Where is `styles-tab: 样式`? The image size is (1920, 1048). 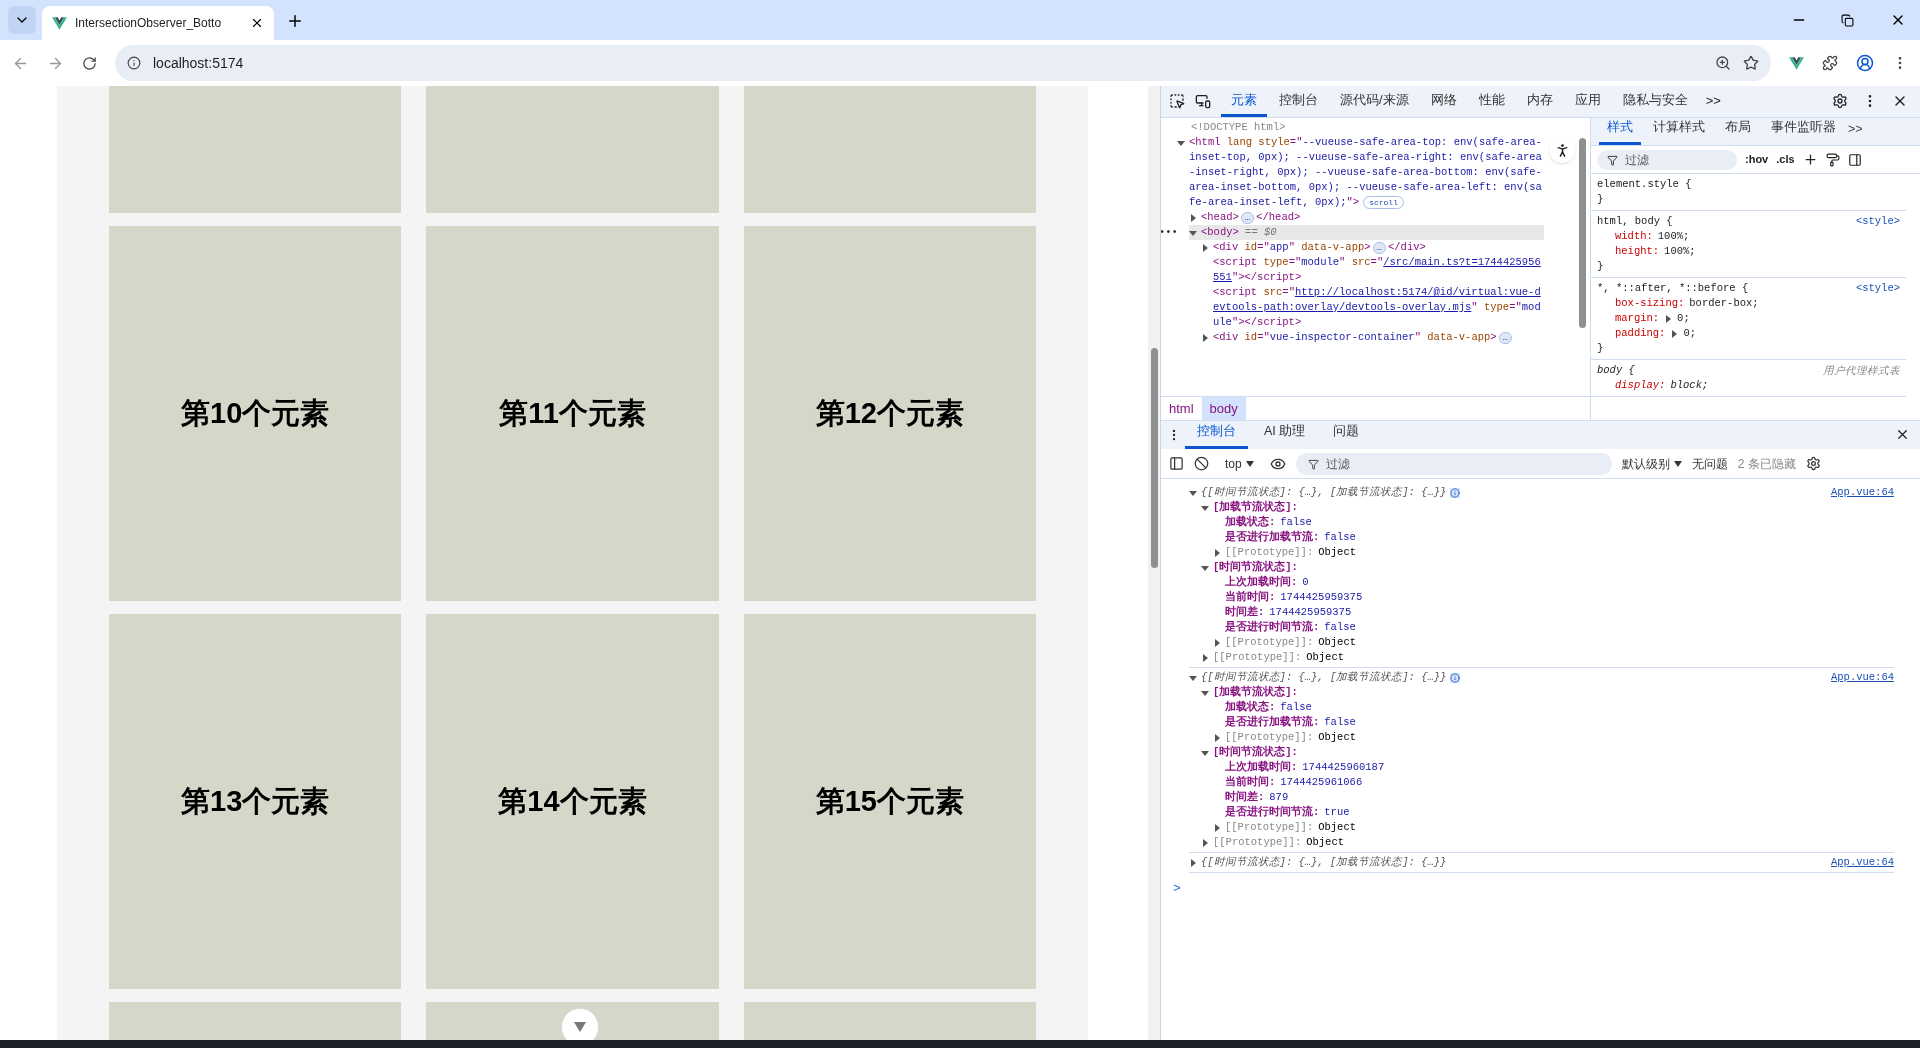 styles-tab: 样式 is located at coordinates (1620, 131).